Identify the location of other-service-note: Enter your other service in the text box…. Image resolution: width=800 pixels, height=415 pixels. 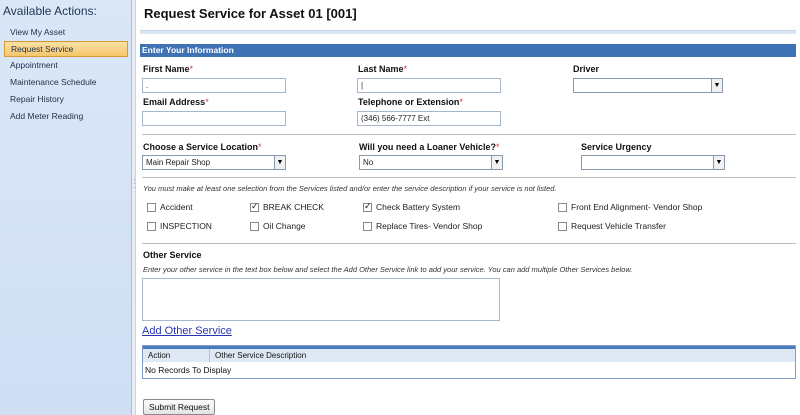
(388, 269).